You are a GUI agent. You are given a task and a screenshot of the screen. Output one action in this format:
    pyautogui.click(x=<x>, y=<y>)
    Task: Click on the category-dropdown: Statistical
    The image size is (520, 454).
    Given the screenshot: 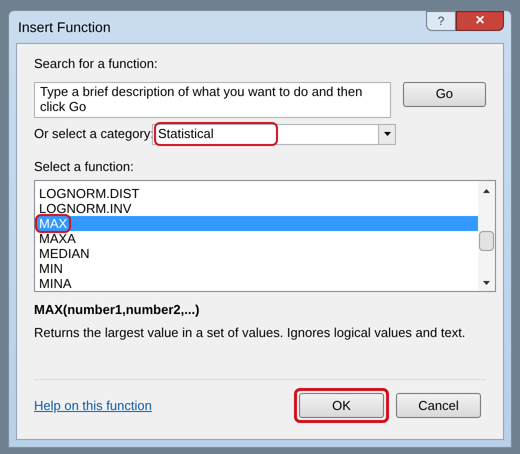 What is the action you would take?
    pyautogui.click(x=274, y=134)
    